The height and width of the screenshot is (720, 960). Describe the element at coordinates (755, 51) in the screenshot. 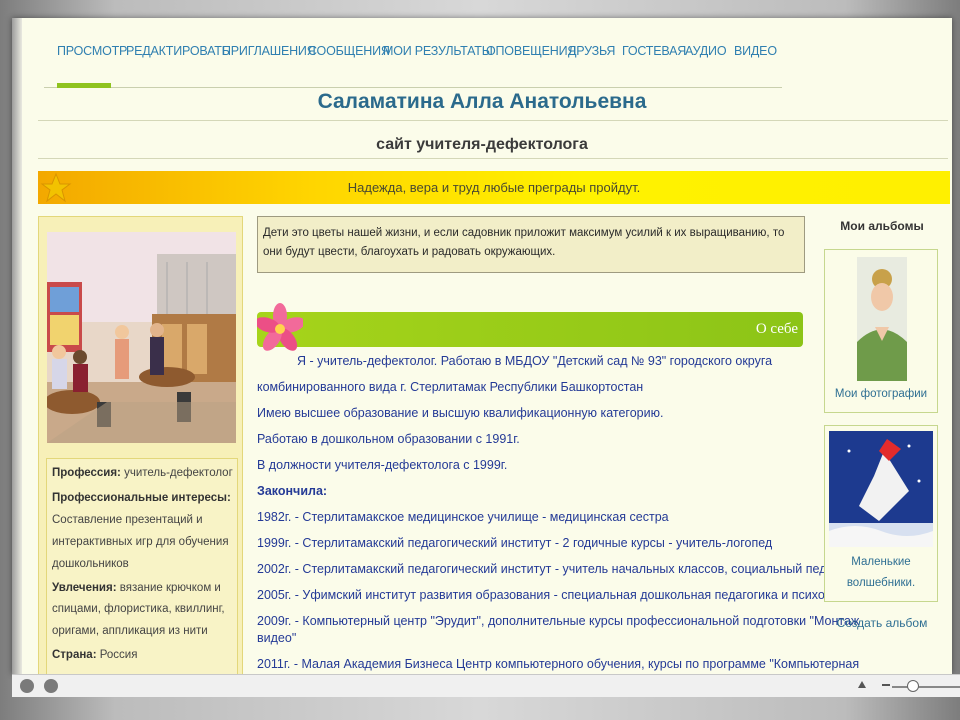

I see `nav-video: ВИДЕО` at that location.